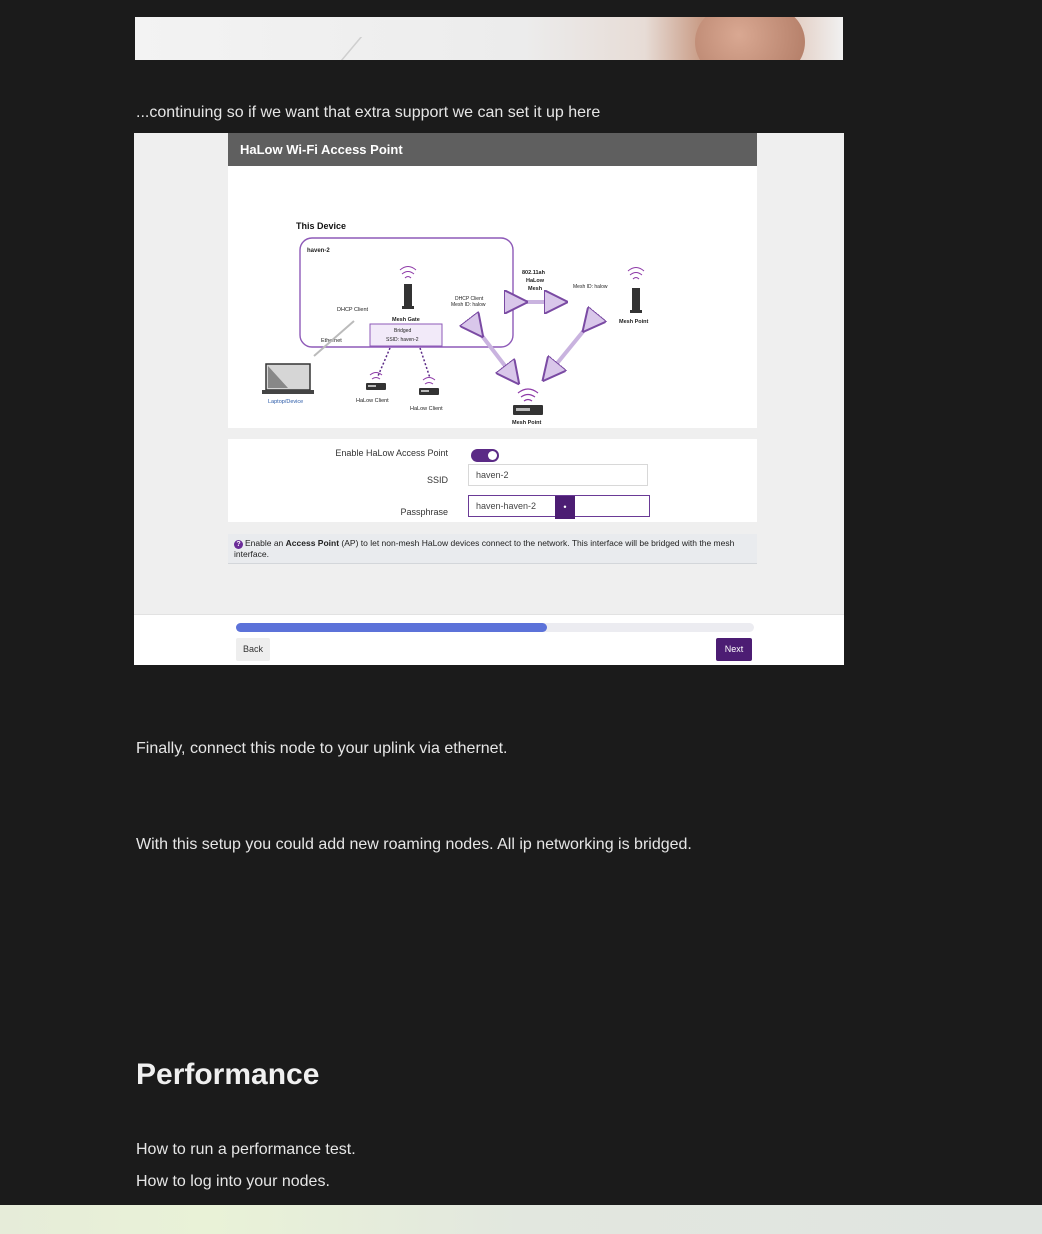  What do you see at coordinates (406, 320) in the screenshot?
I see `mesh-gate-label: Mesh Gate` at bounding box center [406, 320].